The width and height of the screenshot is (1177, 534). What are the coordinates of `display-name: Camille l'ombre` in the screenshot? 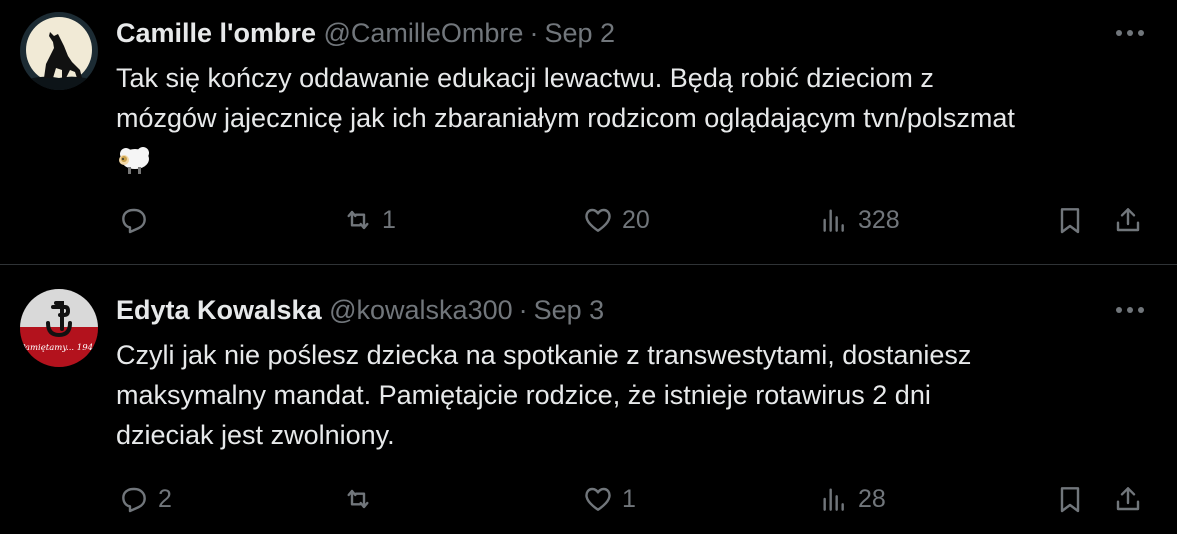 It's located at (216, 33).